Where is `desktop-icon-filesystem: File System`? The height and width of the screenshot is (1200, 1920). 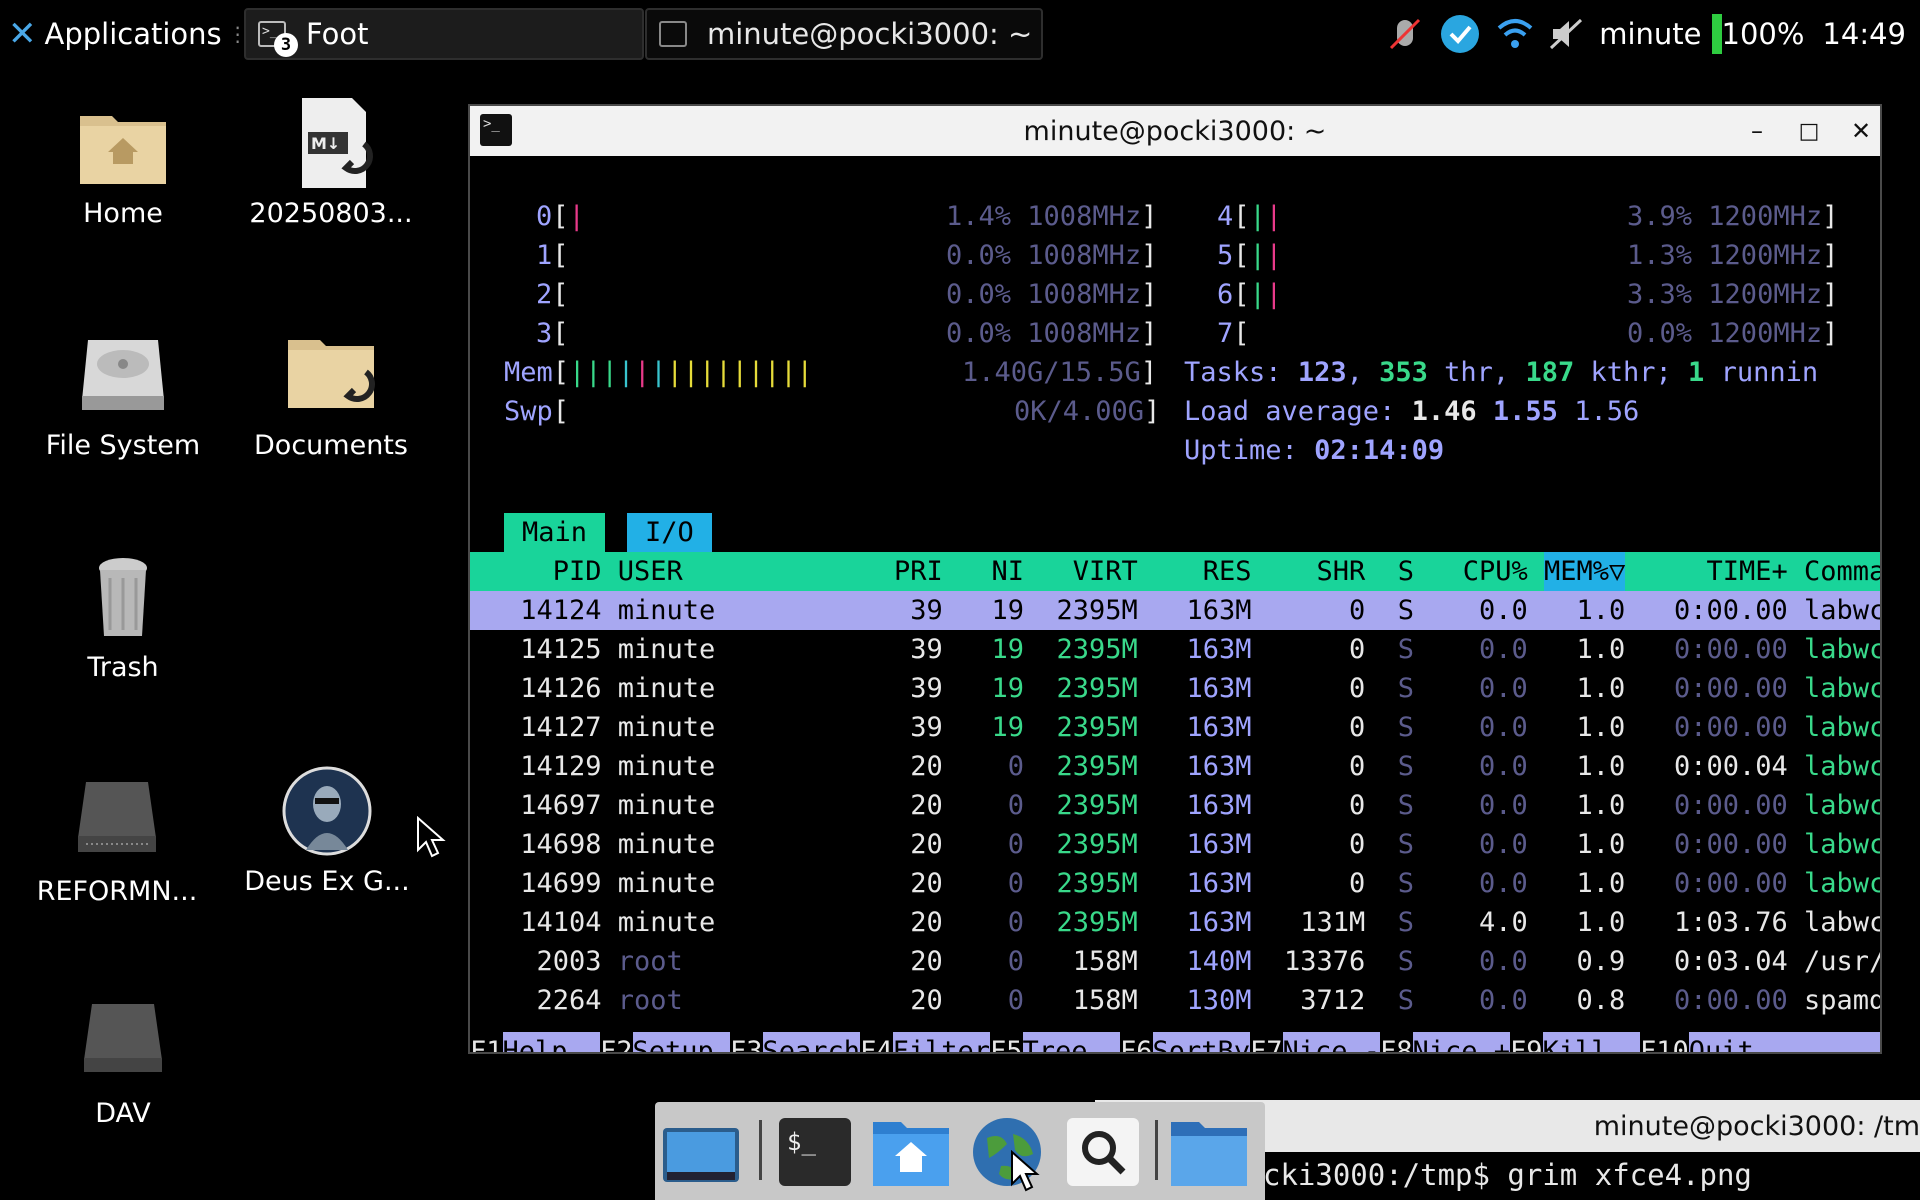
desktop-icon-filesystem: File System is located at coordinates (123, 395).